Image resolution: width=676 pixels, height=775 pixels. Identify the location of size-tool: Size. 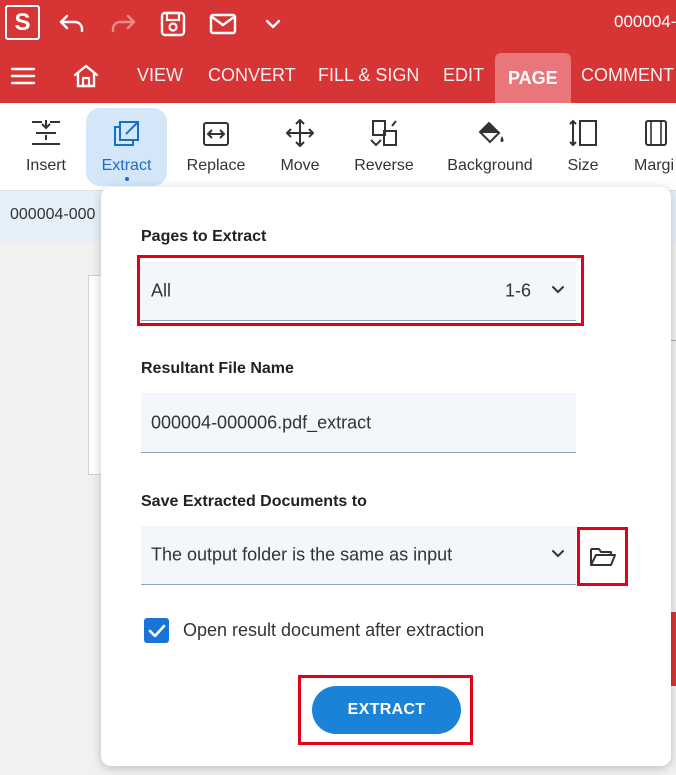
(583, 147).